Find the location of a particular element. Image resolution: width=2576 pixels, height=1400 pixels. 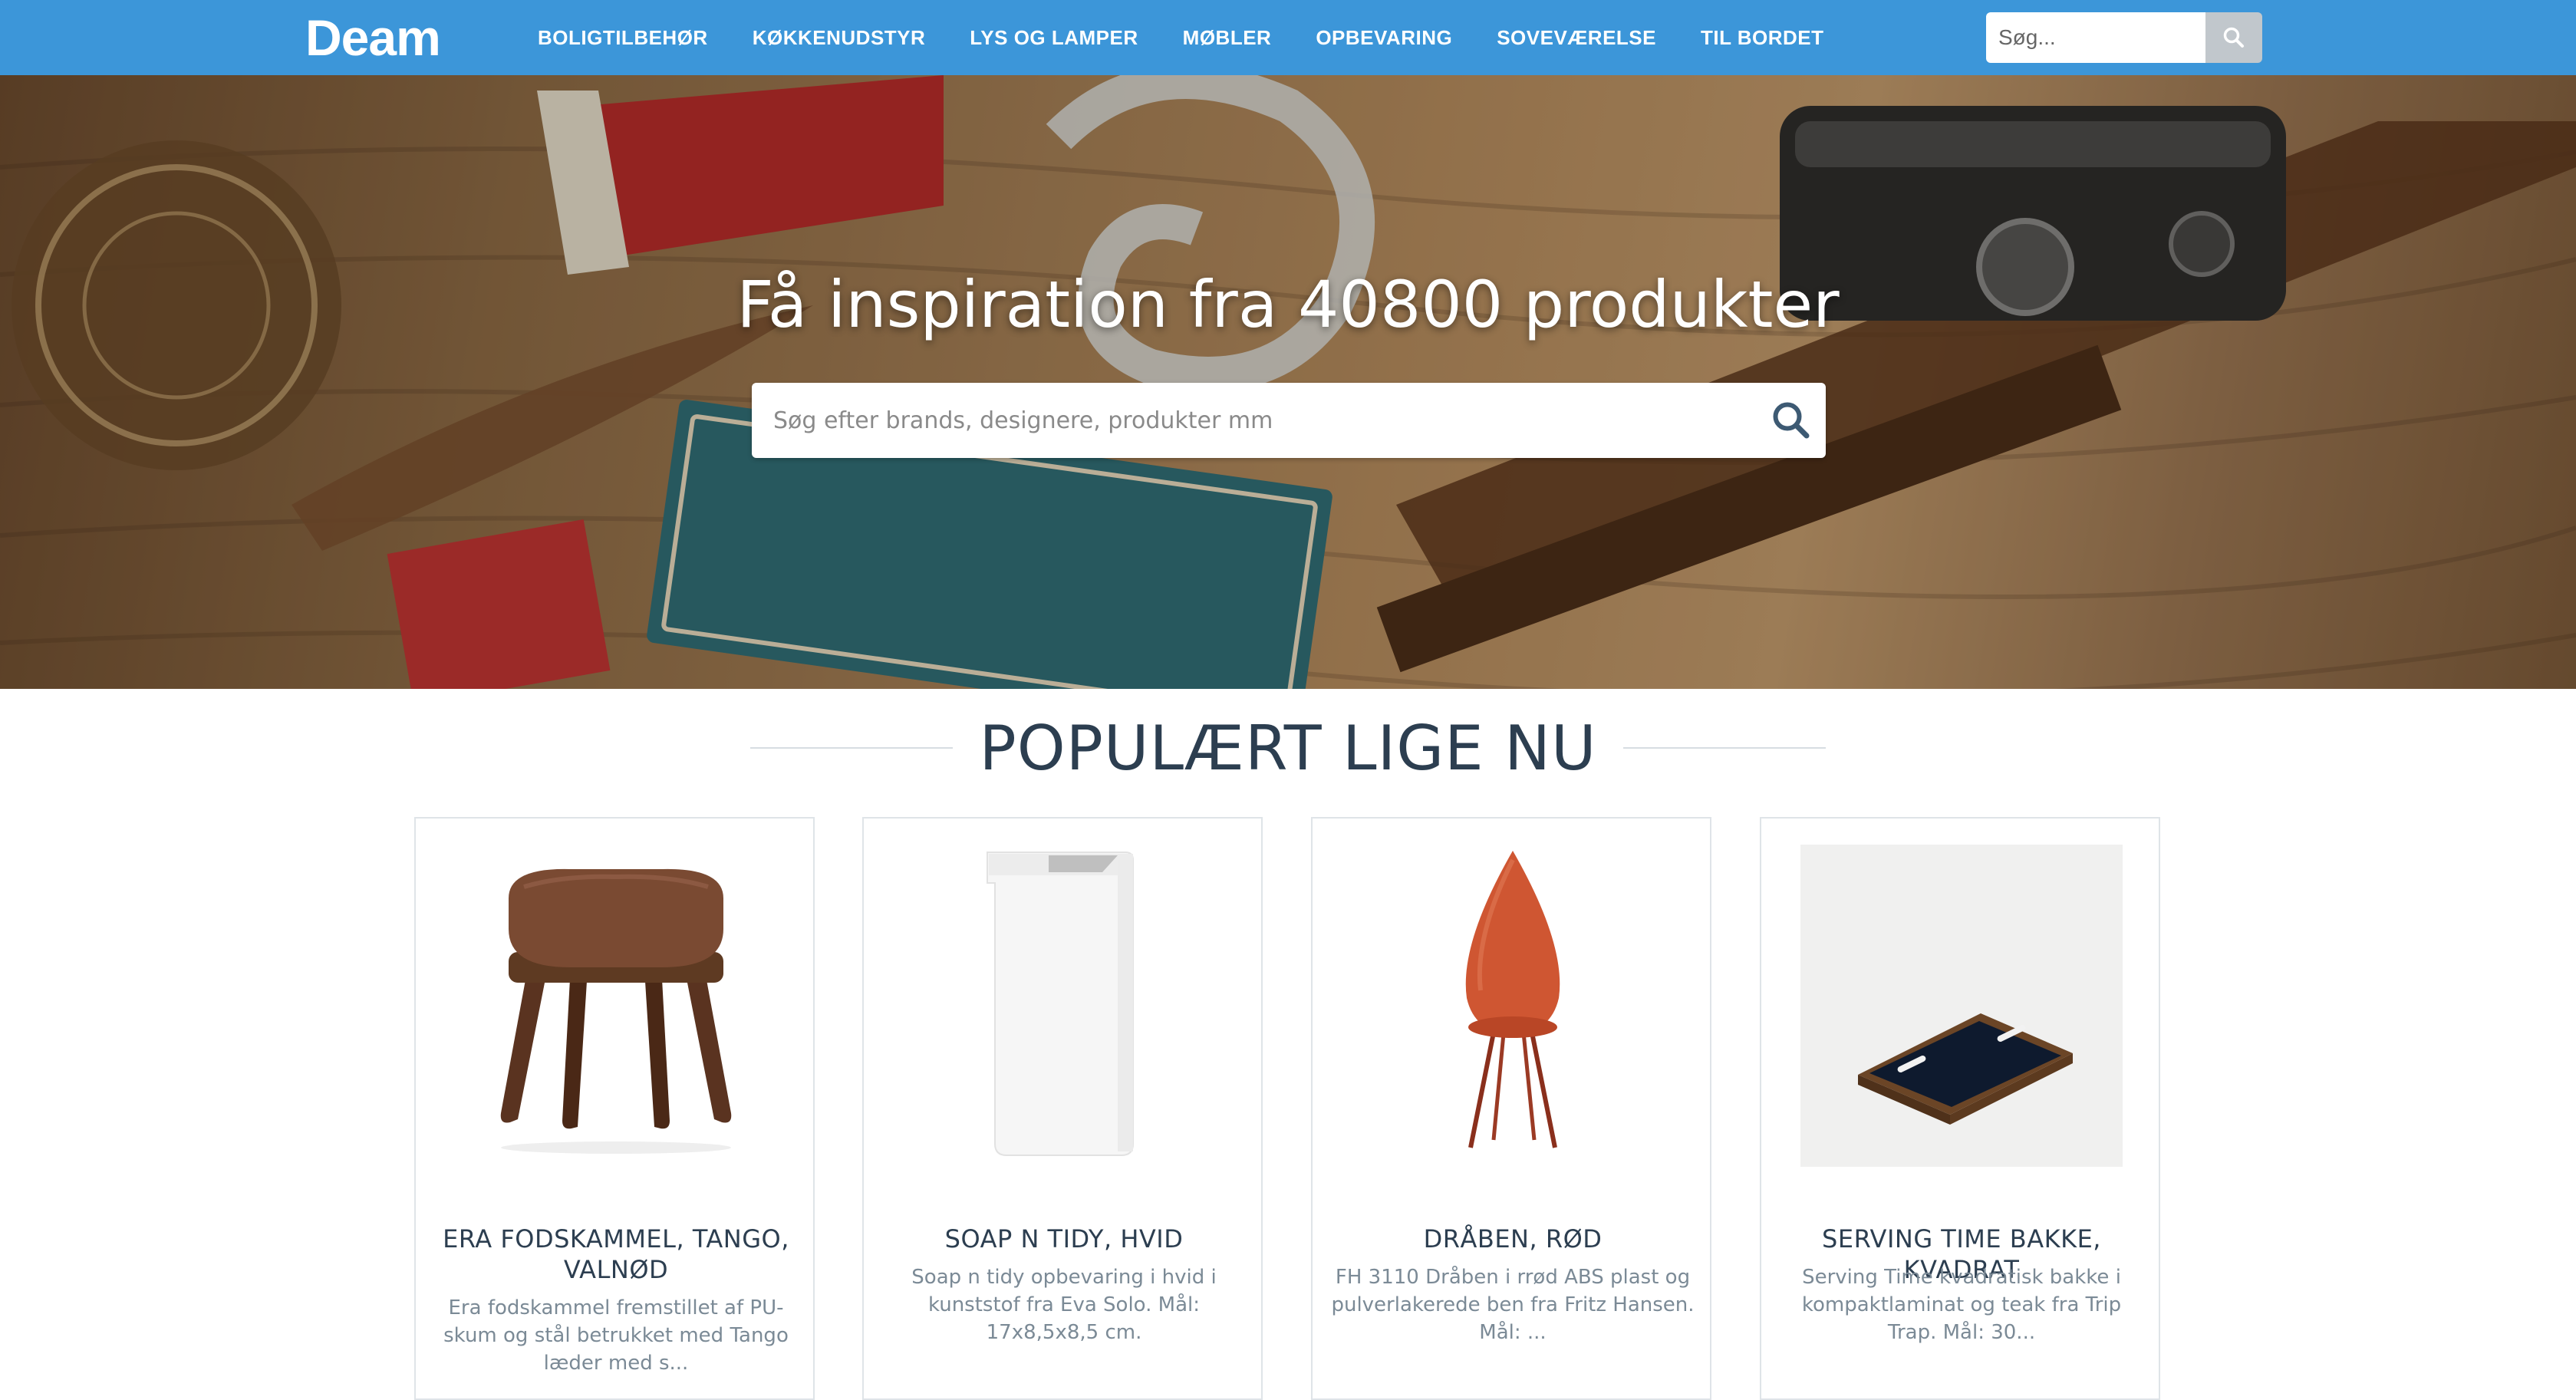

nav-item-boligtilbehor: BOLIGTILBEHØR is located at coordinates (623, 37).